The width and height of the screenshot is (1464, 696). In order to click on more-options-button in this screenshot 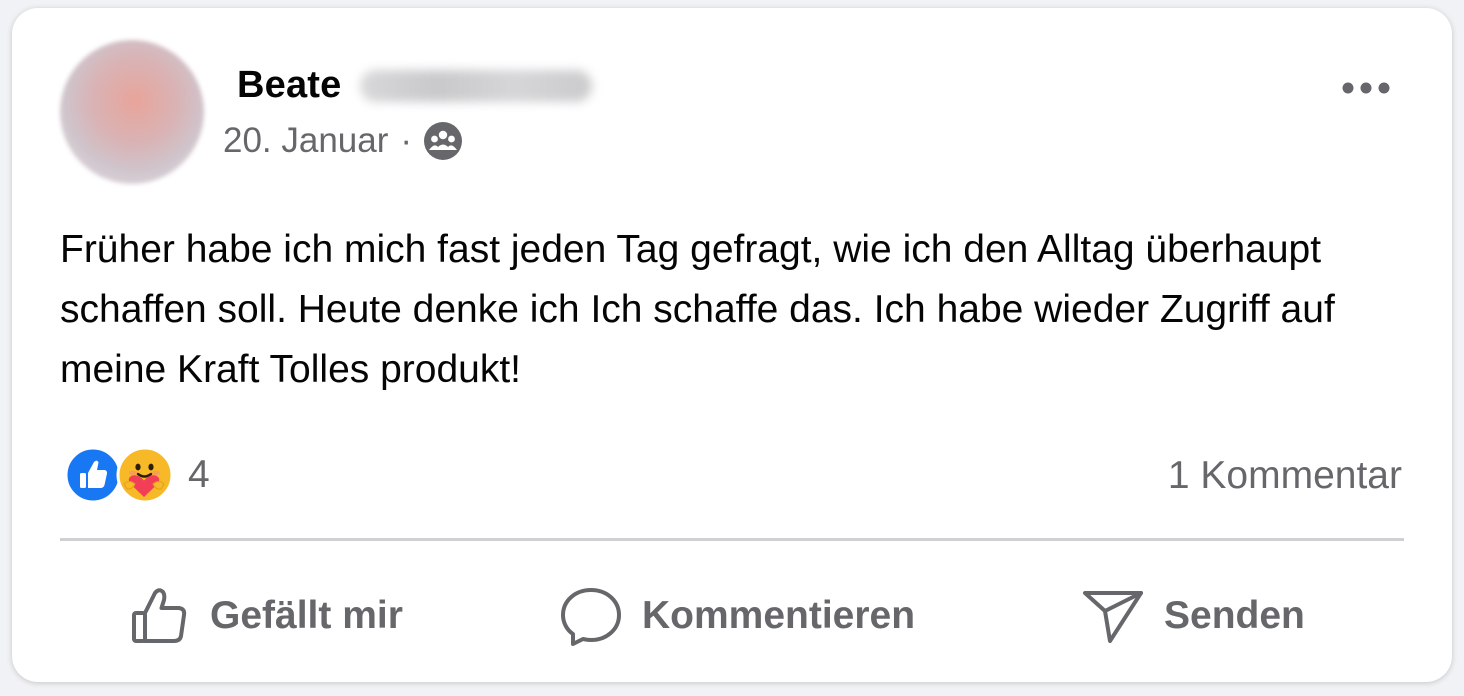, I will do `click(1366, 88)`.